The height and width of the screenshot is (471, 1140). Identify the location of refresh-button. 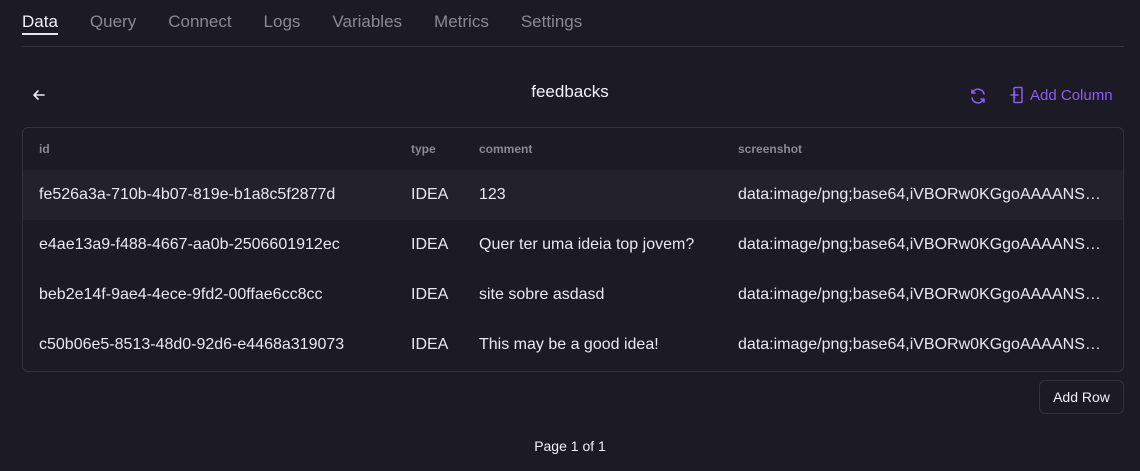
(978, 96).